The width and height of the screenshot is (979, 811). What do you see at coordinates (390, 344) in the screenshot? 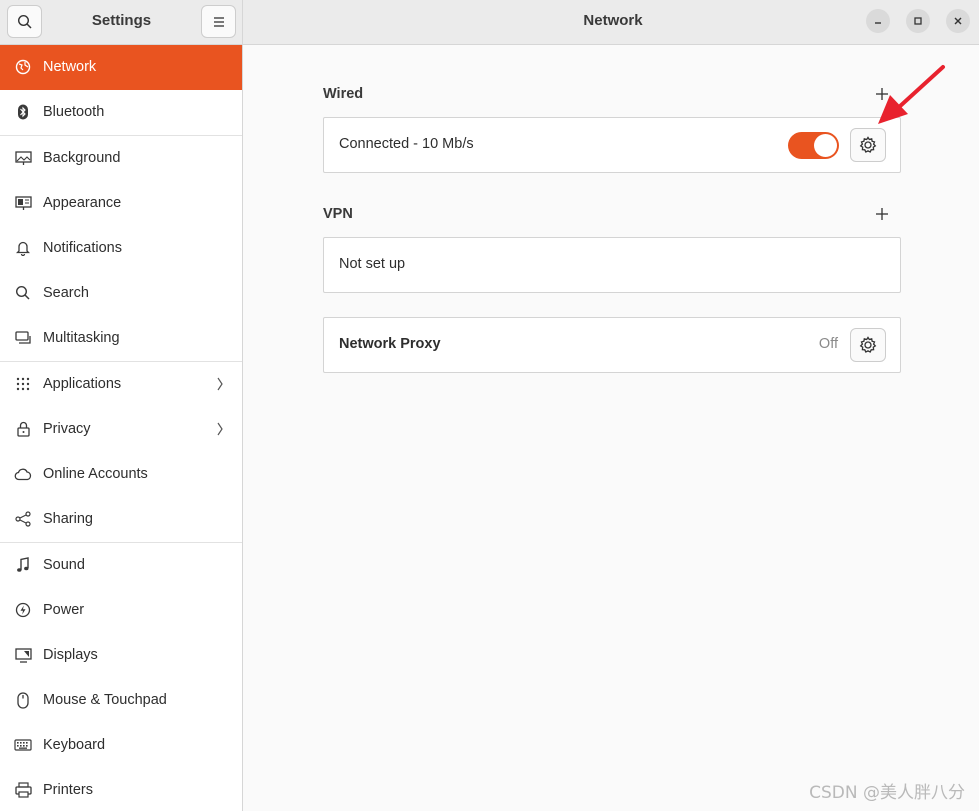
I see `network-proxy-label: Network Proxy` at bounding box center [390, 344].